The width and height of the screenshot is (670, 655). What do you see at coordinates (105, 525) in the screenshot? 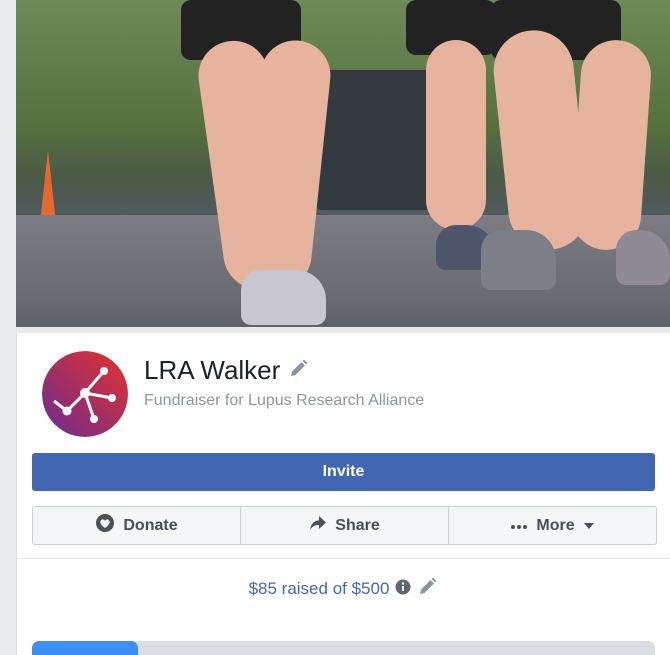
I see `donate-heart-icon` at bounding box center [105, 525].